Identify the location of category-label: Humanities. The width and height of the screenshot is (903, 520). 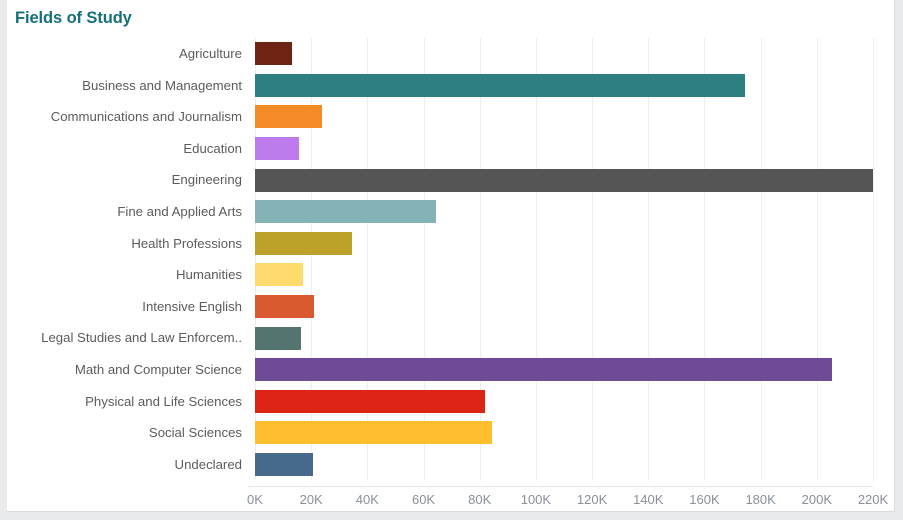
(209, 275).